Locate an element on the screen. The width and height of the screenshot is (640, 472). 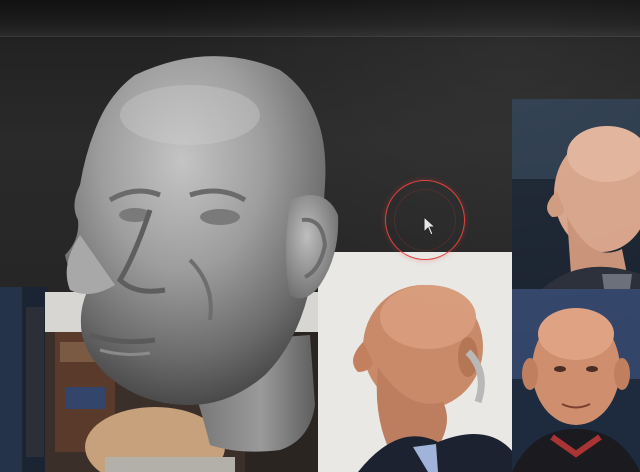
reference-image-profile-right is located at coordinates (576, 194).